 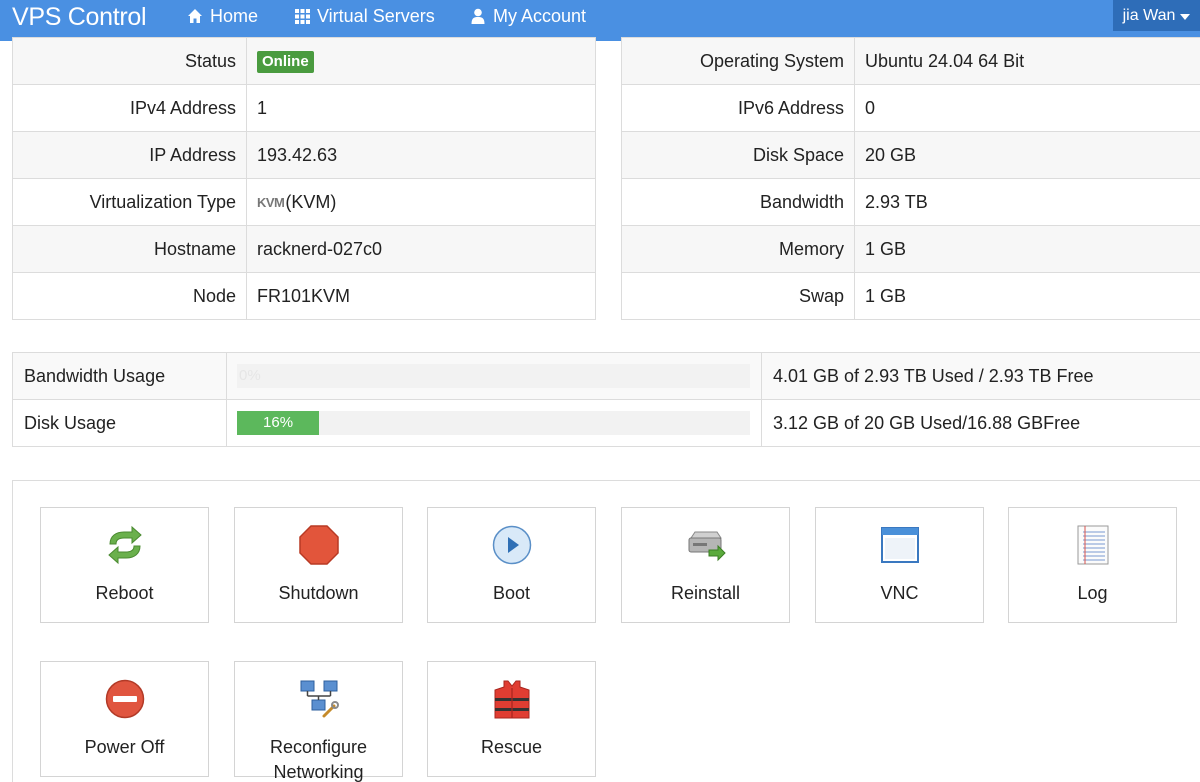 What do you see at coordinates (285, 61) in the screenshot?
I see `status-badge: Online` at bounding box center [285, 61].